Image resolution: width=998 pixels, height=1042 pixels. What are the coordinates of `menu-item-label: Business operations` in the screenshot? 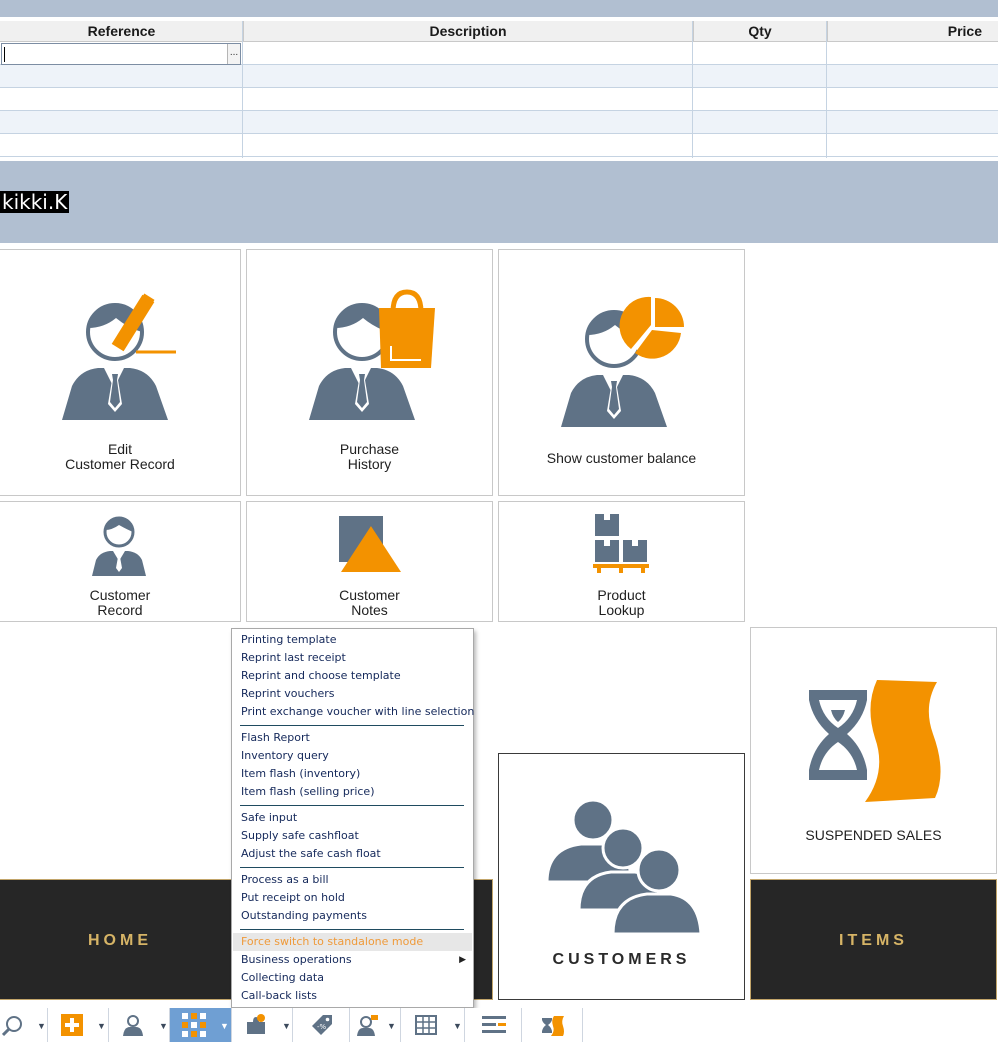 It's located at (296, 959).